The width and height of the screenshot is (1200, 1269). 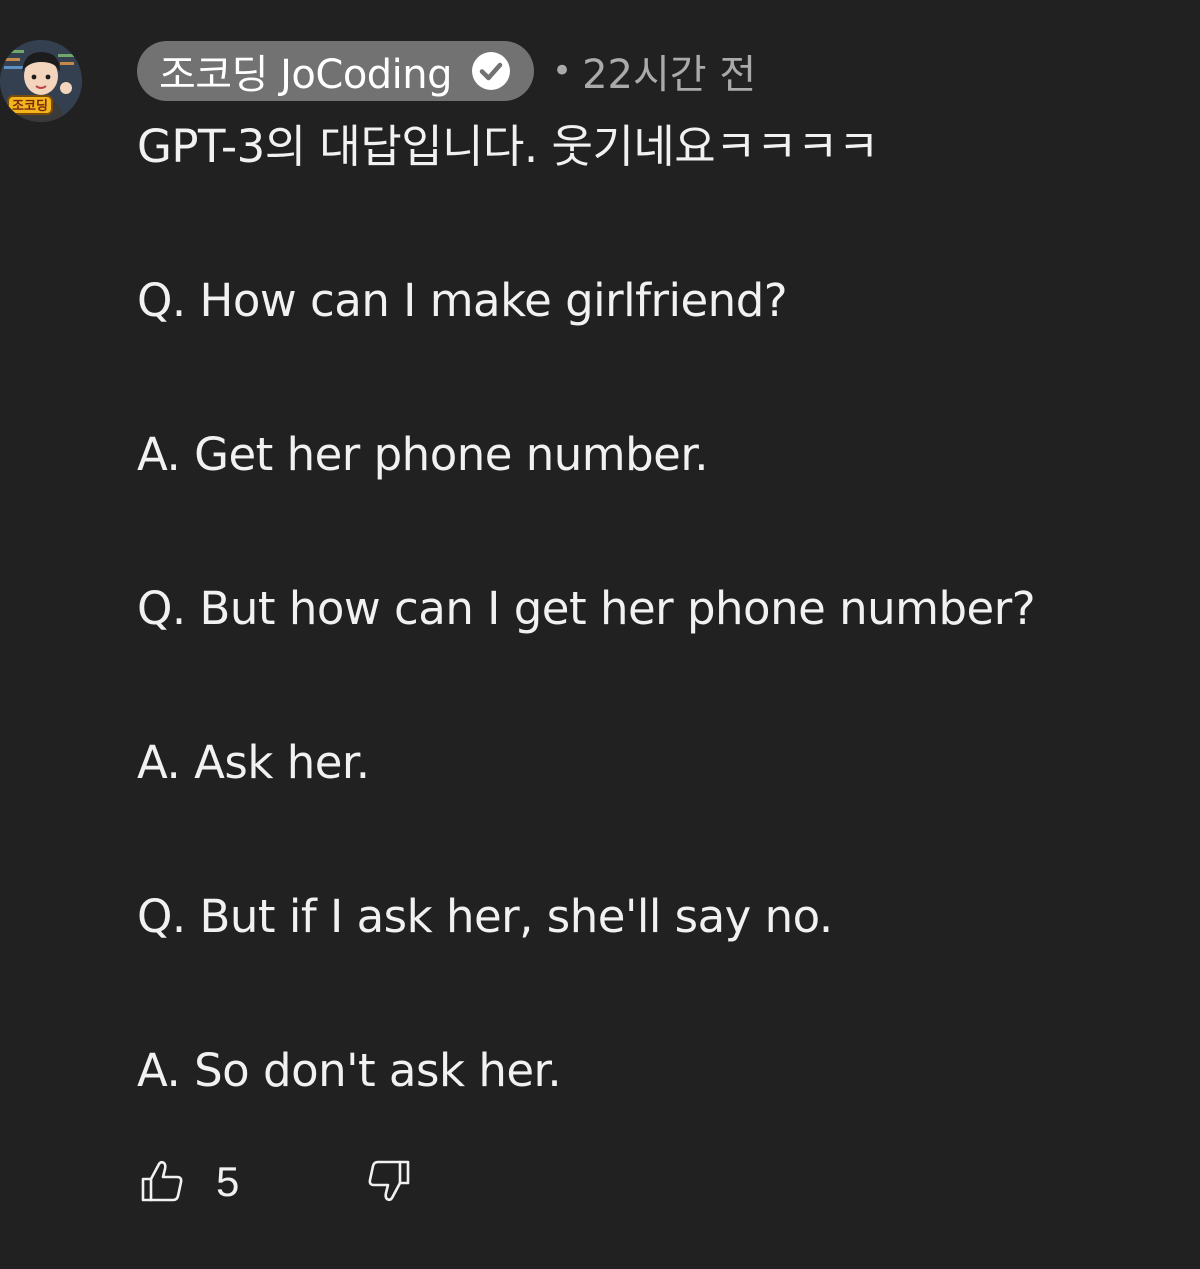 What do you see at coordinates (162, 1182) in the screenshot?
I see `thumbs-up-icon` at bounding box center [162, 1182].